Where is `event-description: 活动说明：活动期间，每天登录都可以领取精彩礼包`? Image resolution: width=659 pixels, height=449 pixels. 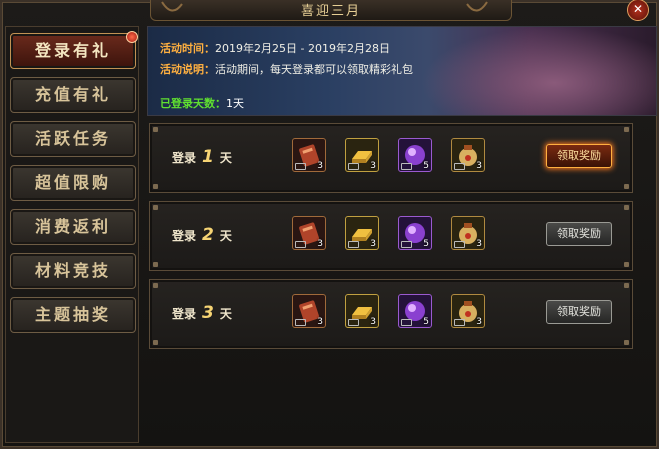 event-description: 活动说明：活动期间，每天登录都可以领取精彩礼包 is located at coordinates (286, 69).